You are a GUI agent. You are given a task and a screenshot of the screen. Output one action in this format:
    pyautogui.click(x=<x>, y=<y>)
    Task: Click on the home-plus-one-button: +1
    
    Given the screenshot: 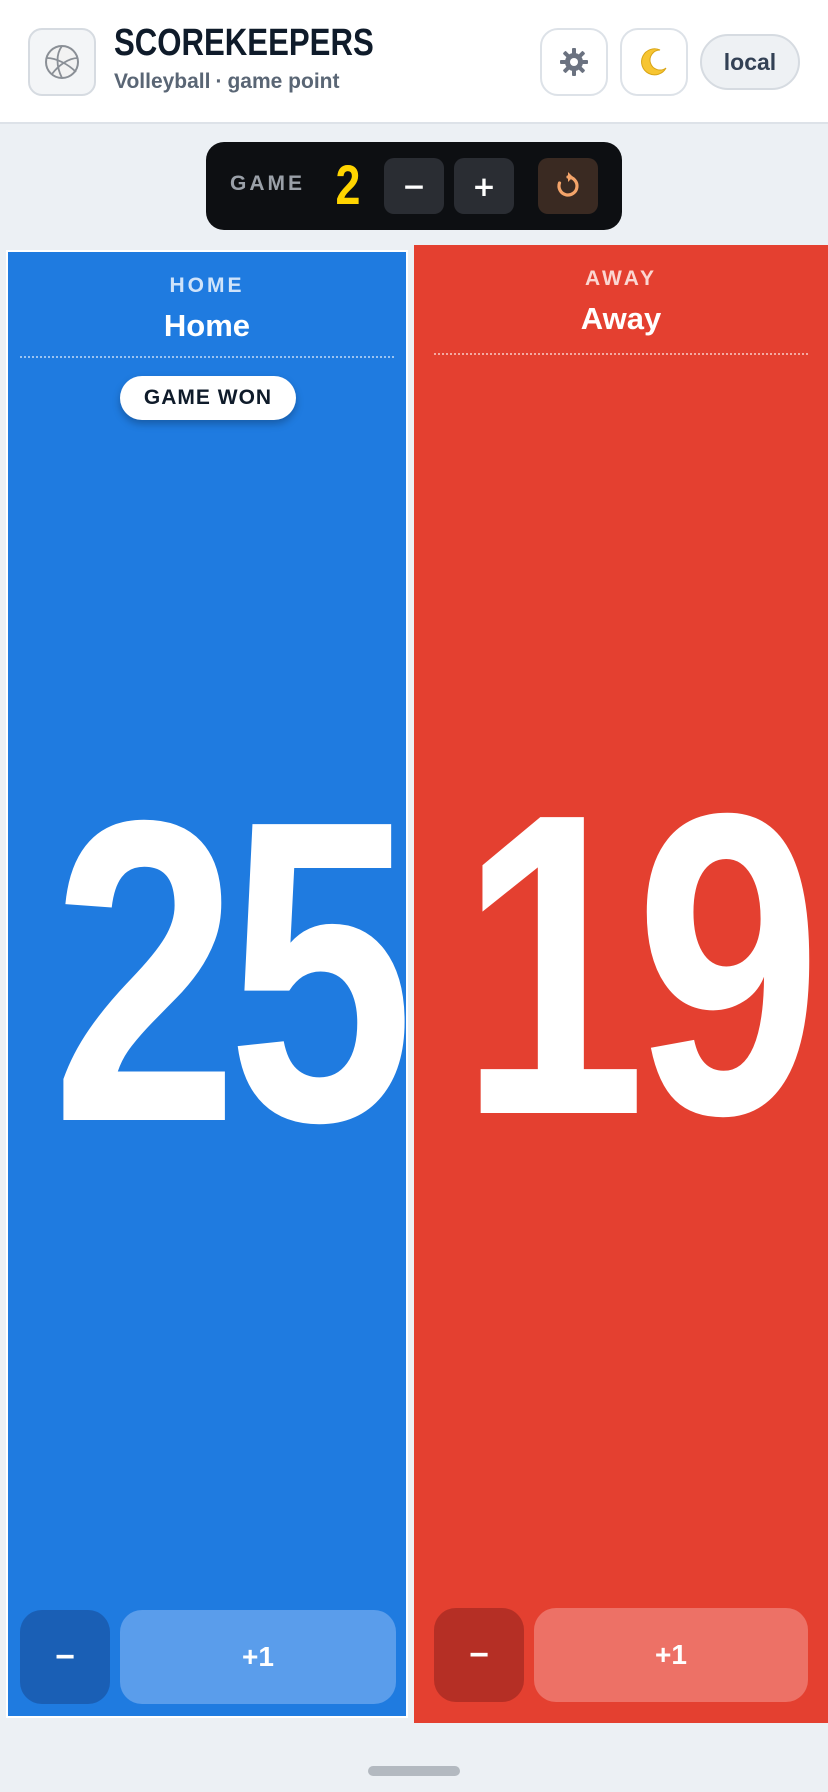 What is the action you would take?
    pyautogui.click(x=258, y=1657)
    